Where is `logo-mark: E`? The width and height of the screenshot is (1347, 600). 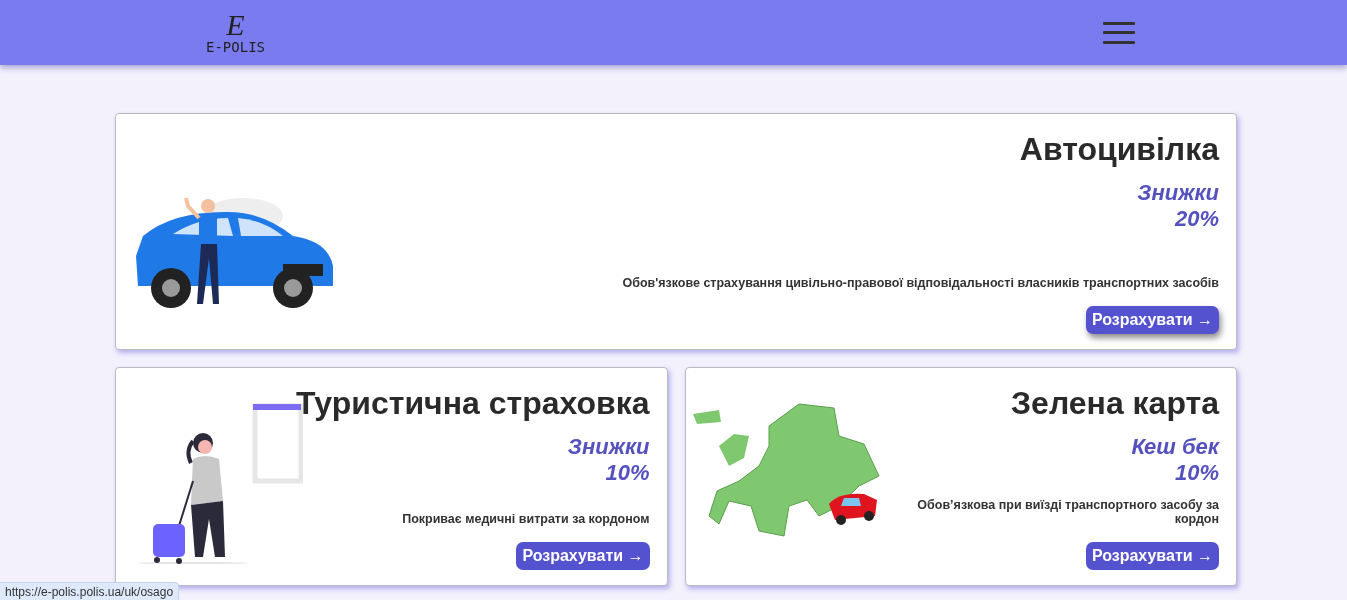
logo-mark: E is located at coordinates (235, 24).